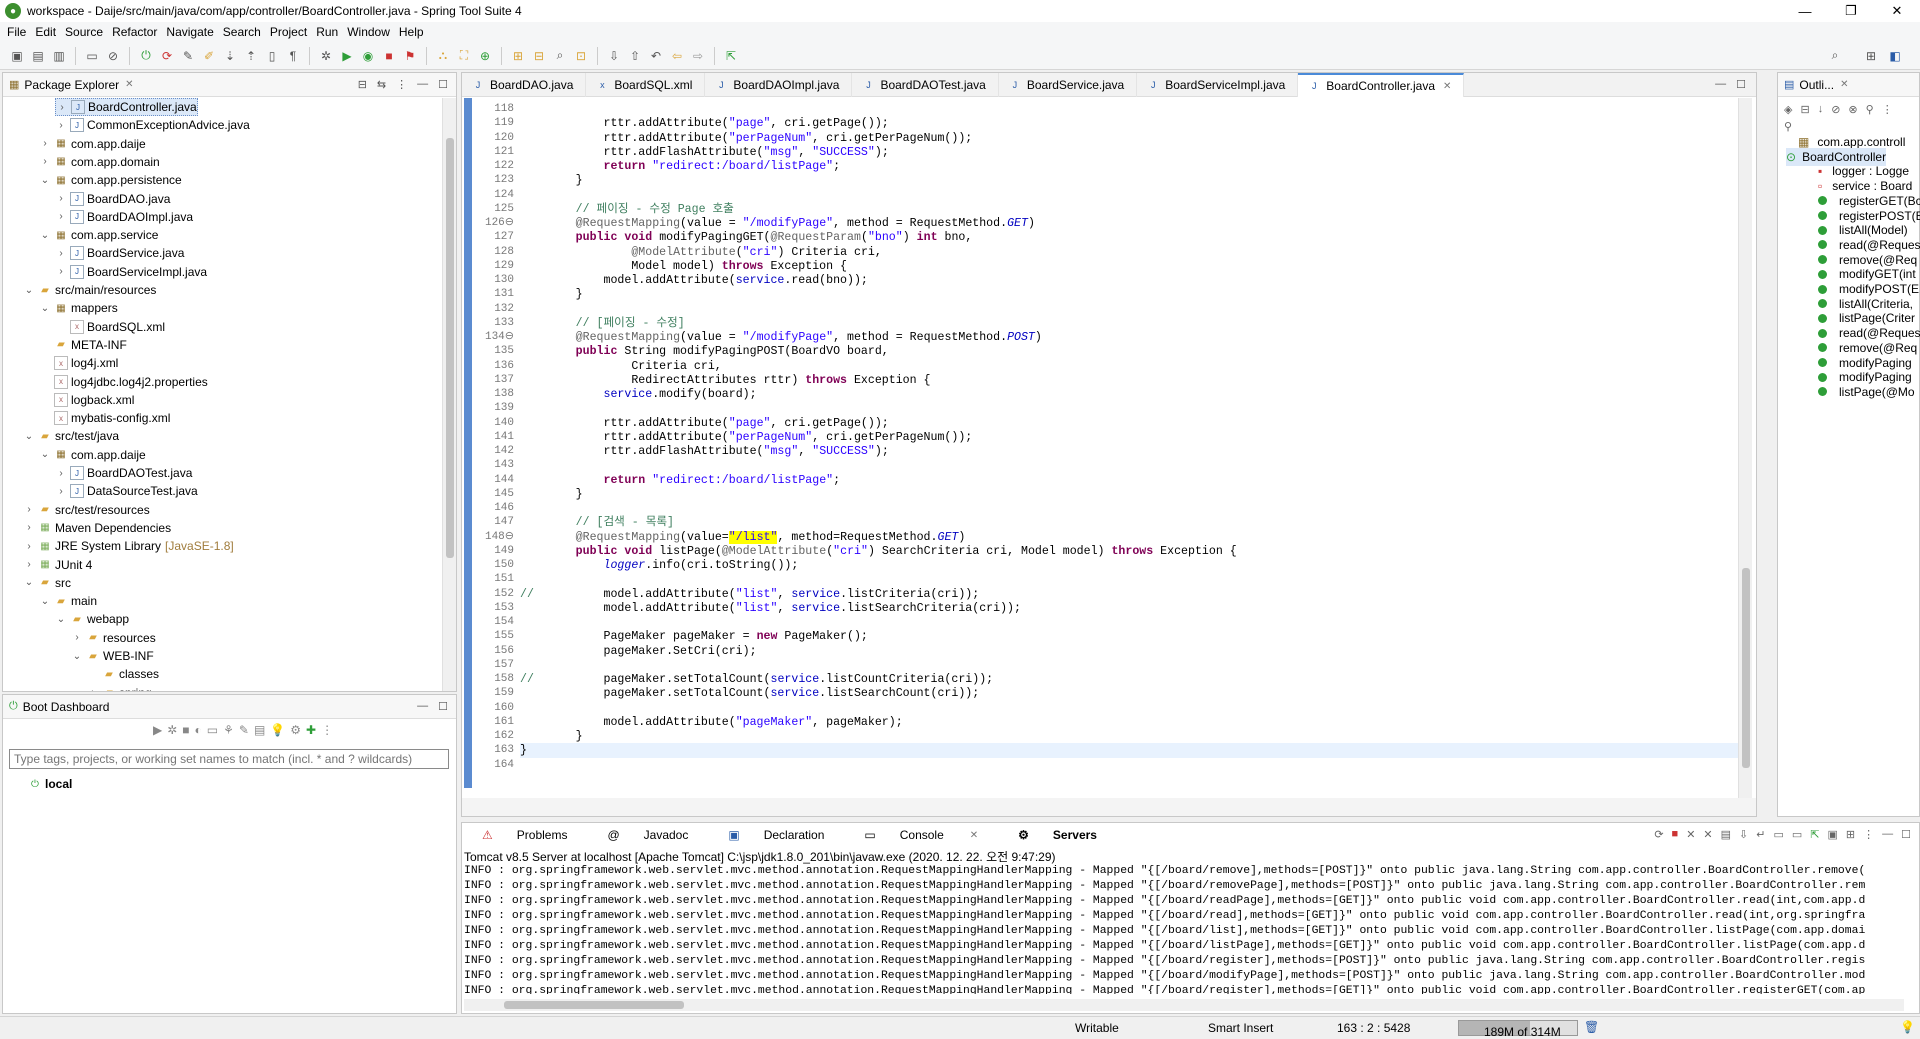 Image resolution: width=1920 pixels, height=1039 pixels. Describe the element at coordinates (1658, 834) in the screenshot. I see `restart-icon: ⟳` at that location.